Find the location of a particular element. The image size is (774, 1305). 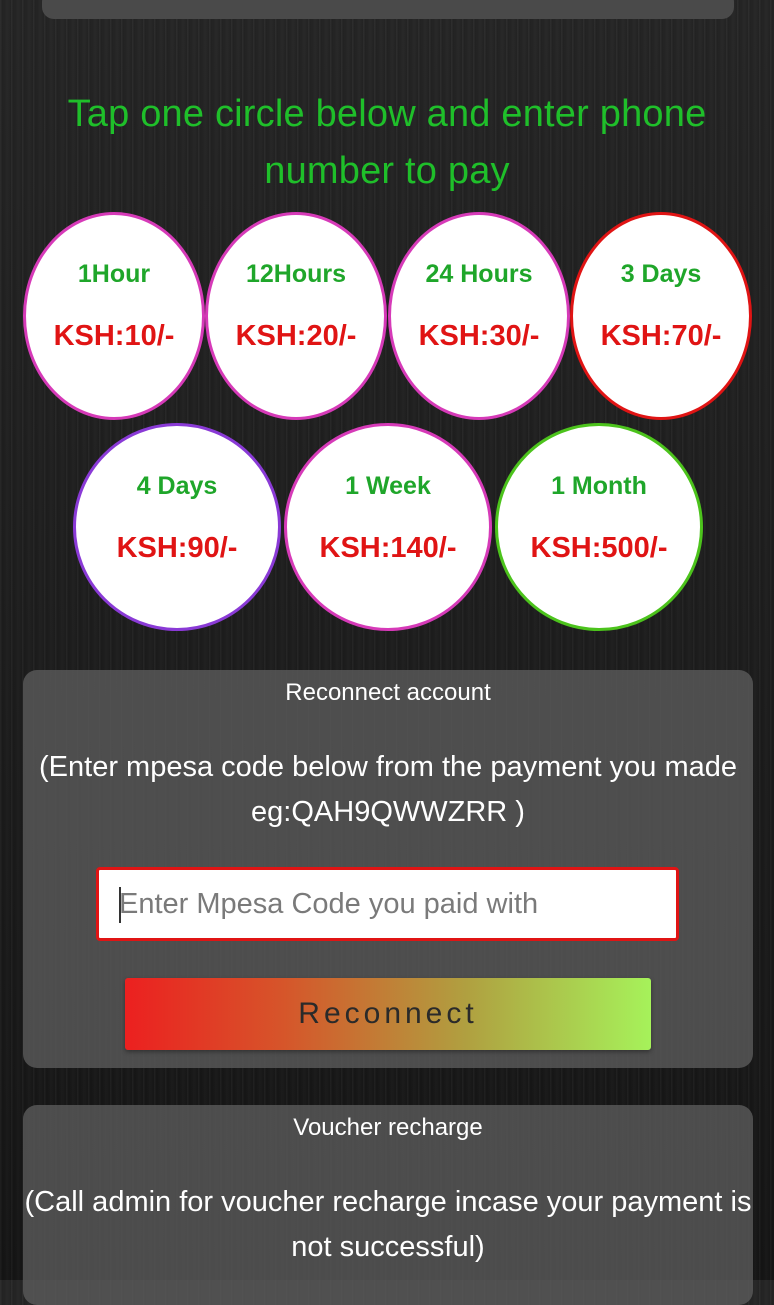

plan-price: KSH:140/- is located at coordinates (388, 548).